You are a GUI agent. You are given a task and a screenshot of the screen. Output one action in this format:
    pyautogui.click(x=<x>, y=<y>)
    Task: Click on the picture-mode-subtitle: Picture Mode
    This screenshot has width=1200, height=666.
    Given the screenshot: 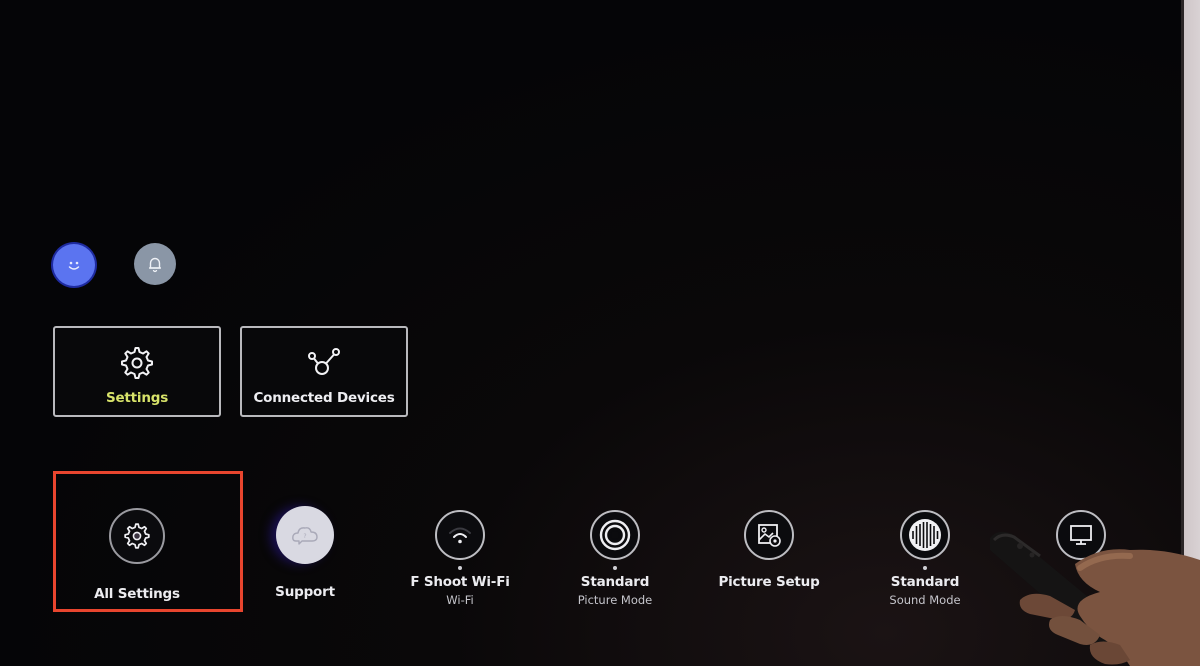 What is the action you would take?
    pyautogui.click(x=615, y=600)
    